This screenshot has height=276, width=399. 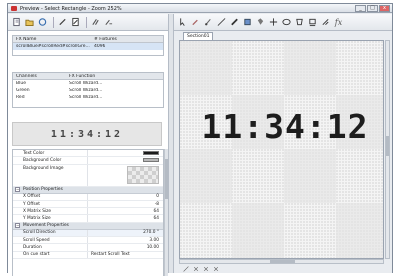 I want to click on arrow-icon, so click(x=182, y=22).